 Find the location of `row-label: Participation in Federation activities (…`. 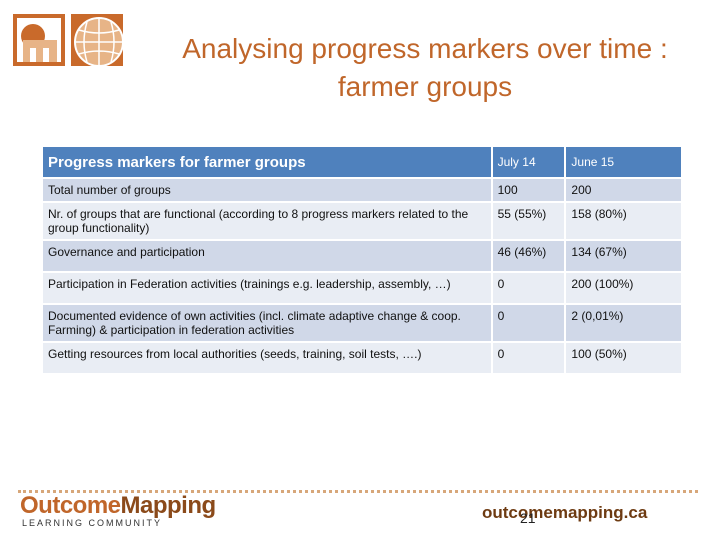

row-label: Participation in Federation activities (… is located at coordinates (268, 289).